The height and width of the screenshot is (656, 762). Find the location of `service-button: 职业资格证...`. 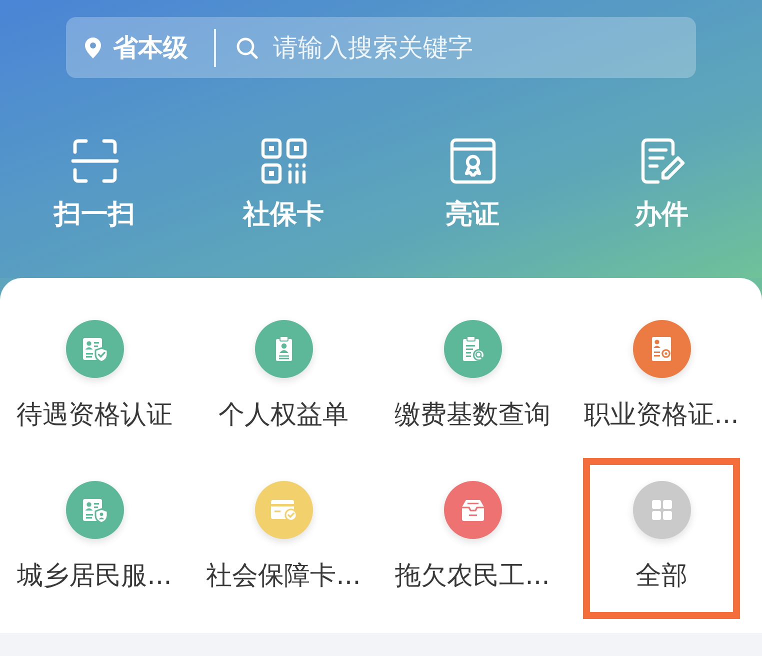

service-button: 职业资格证... is located at coordinates (661, 377).